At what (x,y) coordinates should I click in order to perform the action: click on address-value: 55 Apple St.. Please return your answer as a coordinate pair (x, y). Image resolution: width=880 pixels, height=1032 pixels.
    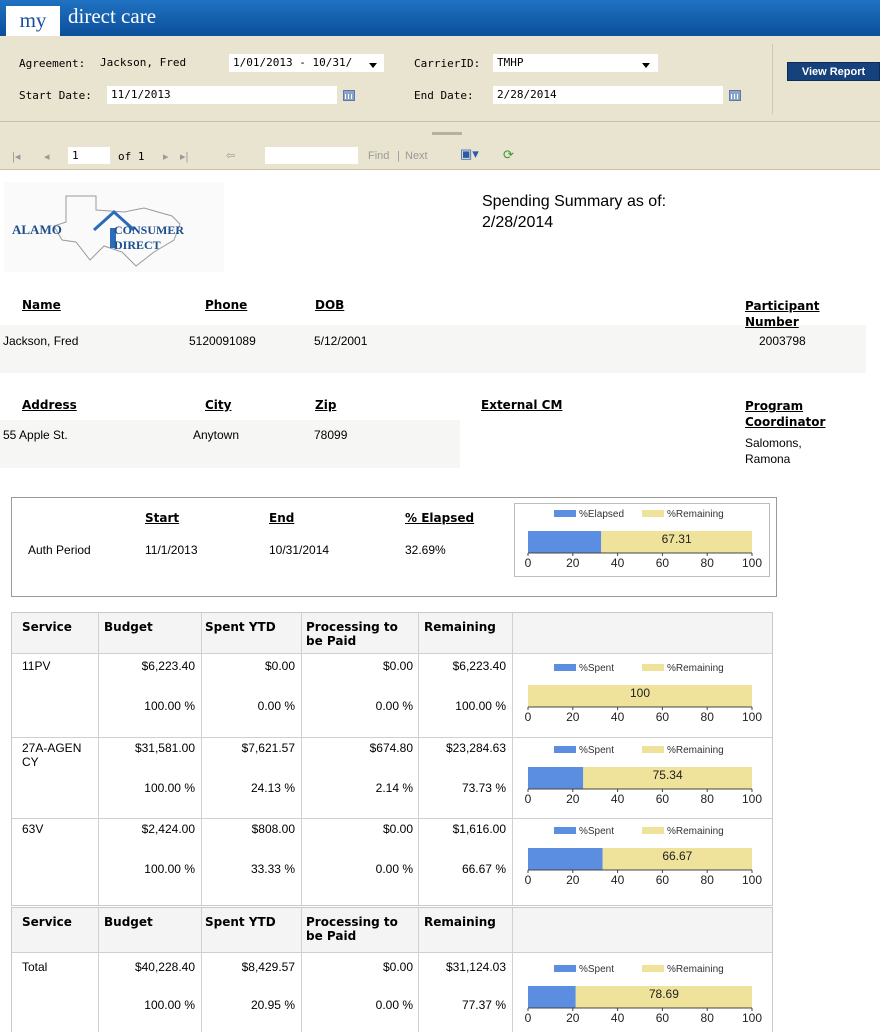
    Looking at the image, I should click on (35, 435).